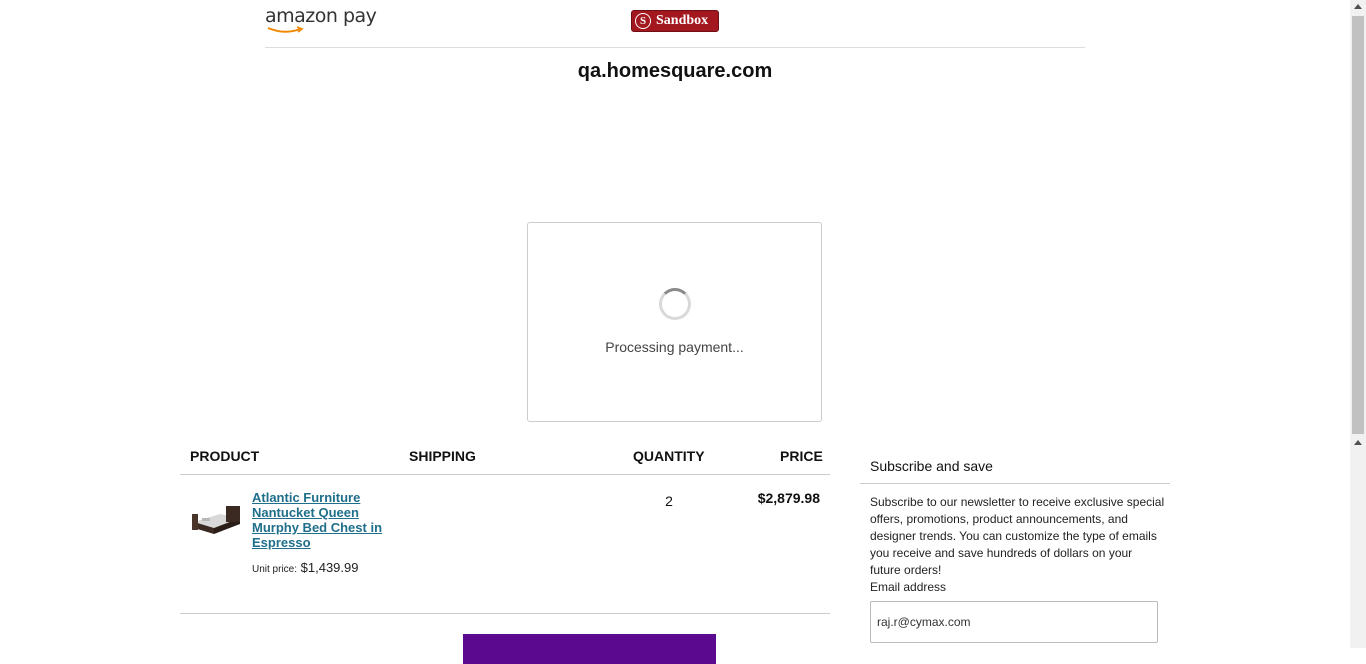 The height and width of the screenshot is (664, 1366). What do you see at coordinates (285, 29) in the screenshot?
I see `amazon-smile-icon` at bounding box center [285, 29].